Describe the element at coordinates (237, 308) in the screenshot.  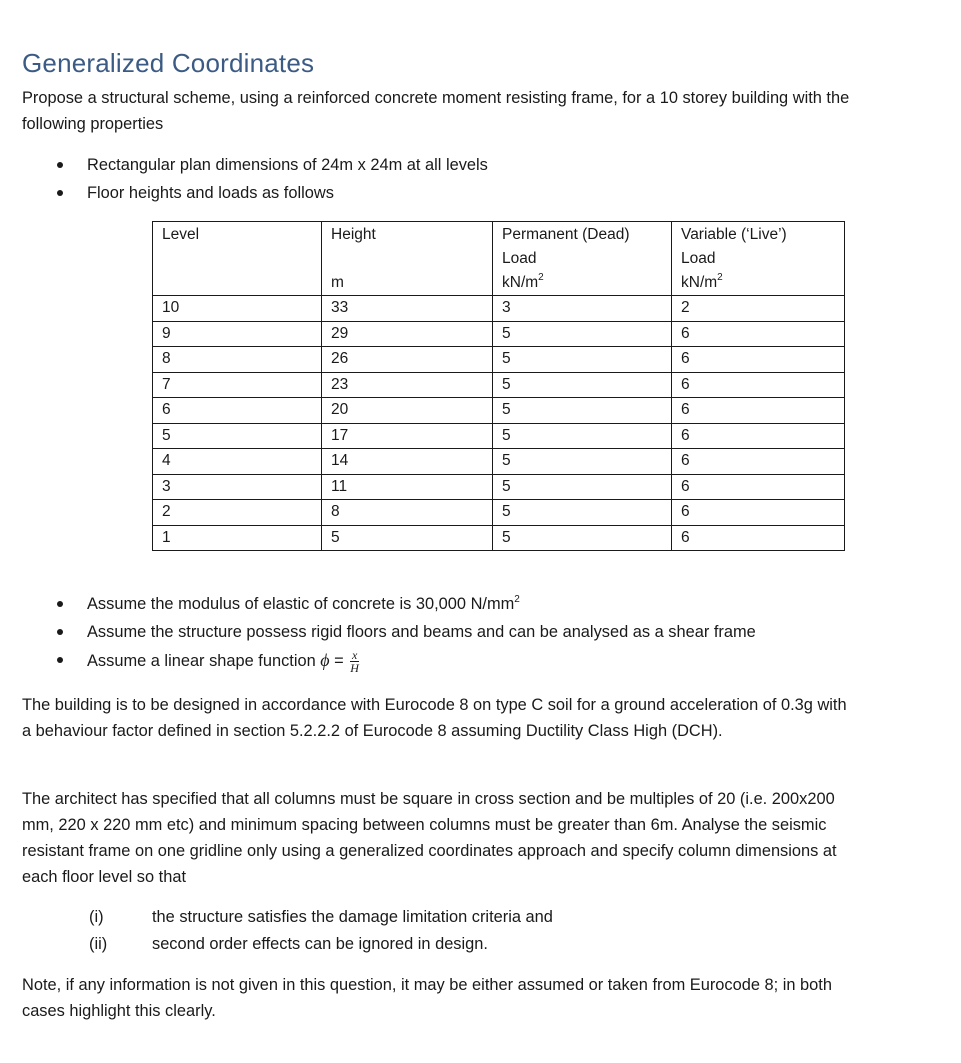
I see `cell-level: 10` at that location.